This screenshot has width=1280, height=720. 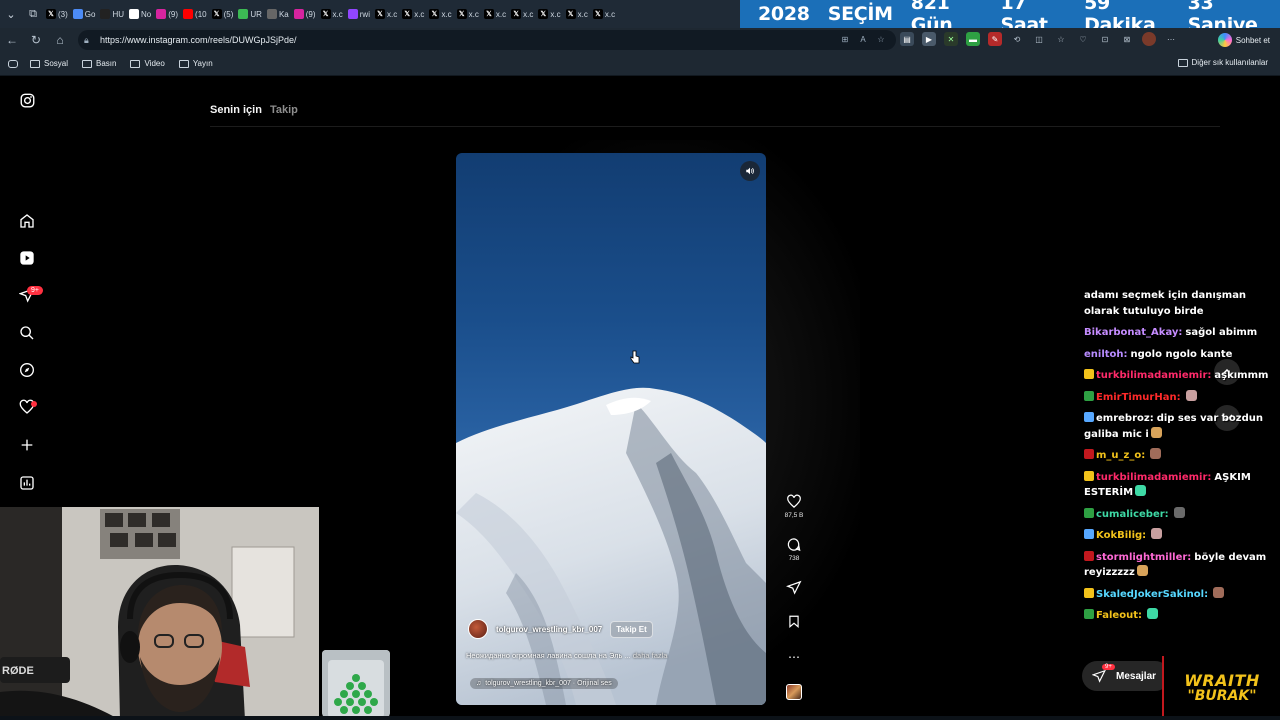 What do you see at coordinates (1089, 555) in the screenshot?
I see `chat-badge-icon` at bounding box center [1089, 555].